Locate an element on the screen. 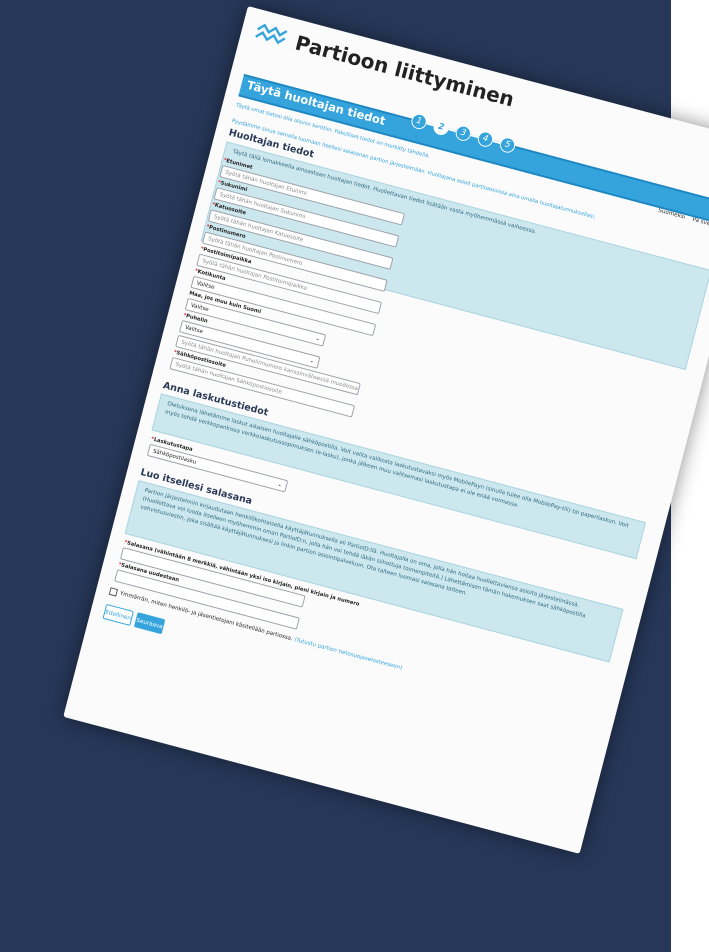 The height and width of the screenshot is (952, 709). step-5-circle: 5 is located at coordinates (507, 145).